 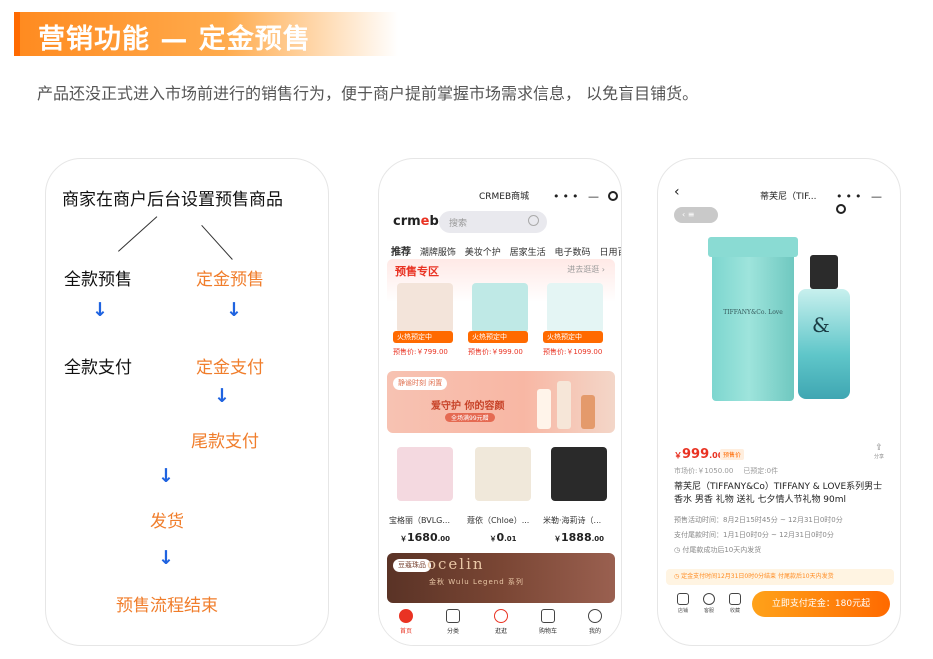 What do you see at coordinates (401, 252) in the screenshot?
I see `tab-recommend: 推荐` at bounding box center [401, 252].